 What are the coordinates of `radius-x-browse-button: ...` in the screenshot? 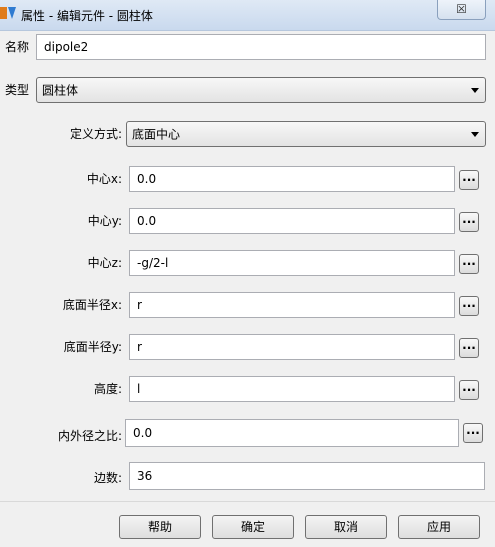 It's located at (469, 306).